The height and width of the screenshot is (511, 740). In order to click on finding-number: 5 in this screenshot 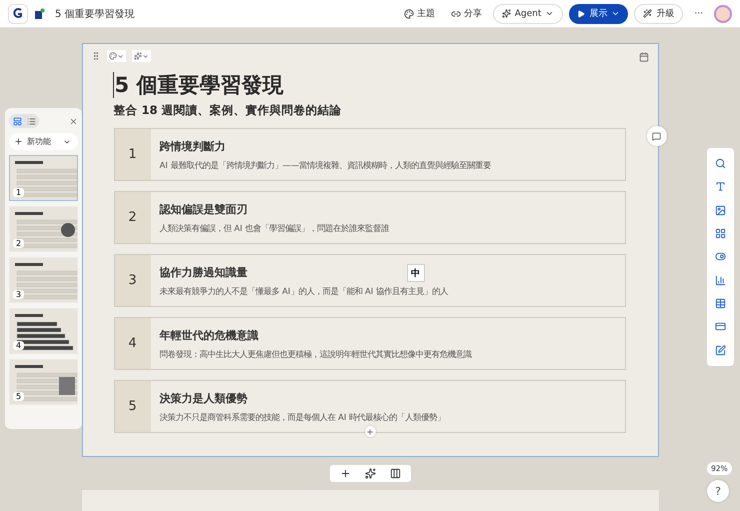, I will do `click(132, 406)`.